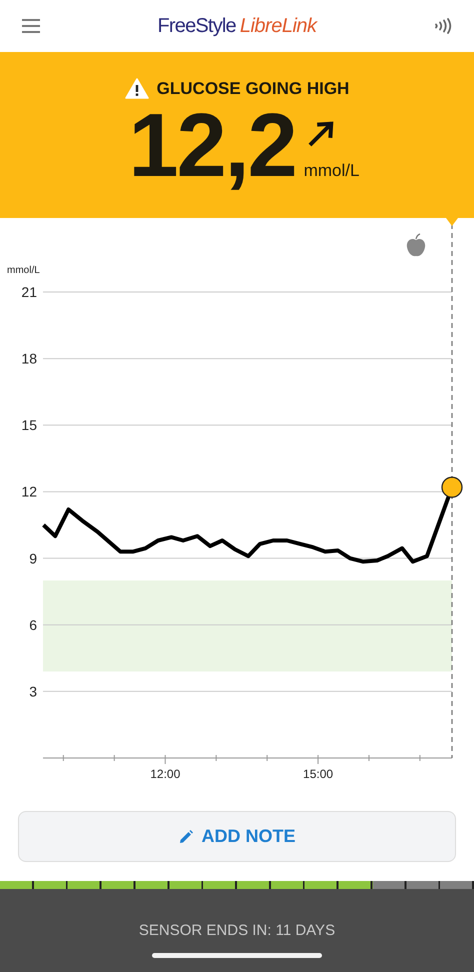 The height and width of the screenshot is (972, 474). What do you see at coordinates (278, 26) in the screenshot?
I see `brand-name-highlight: LibreLink` at bounding box center [278, 26].